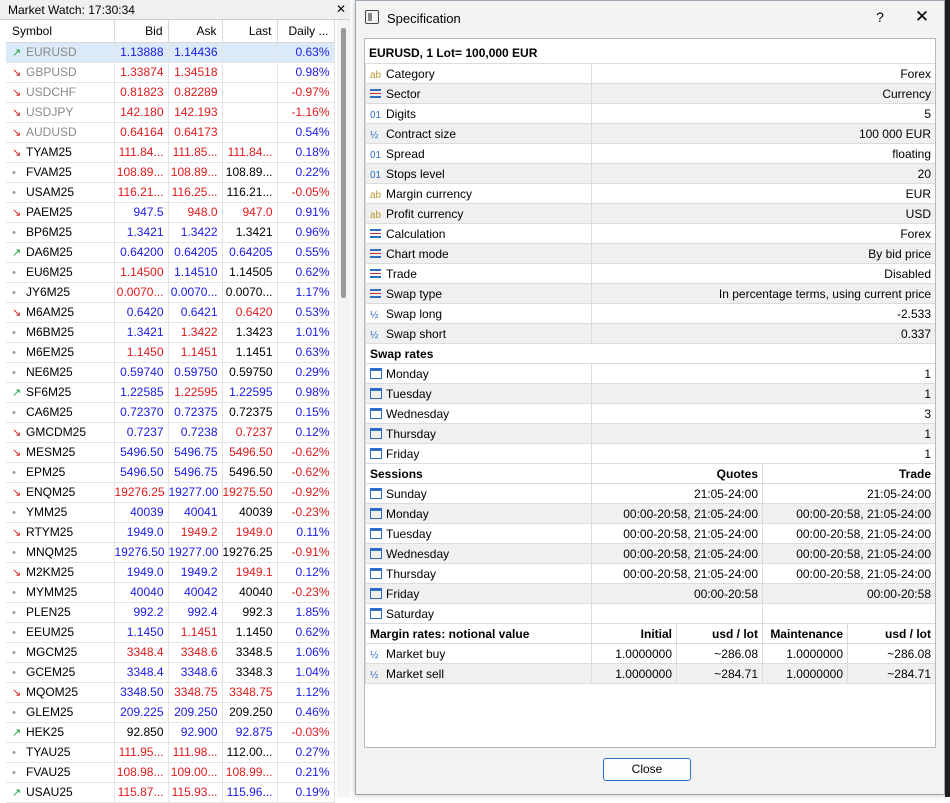  I want to click on market-watch-row: • USAM25 116.21... 116.25... 116.21... -0.05%, so click(170, 192).